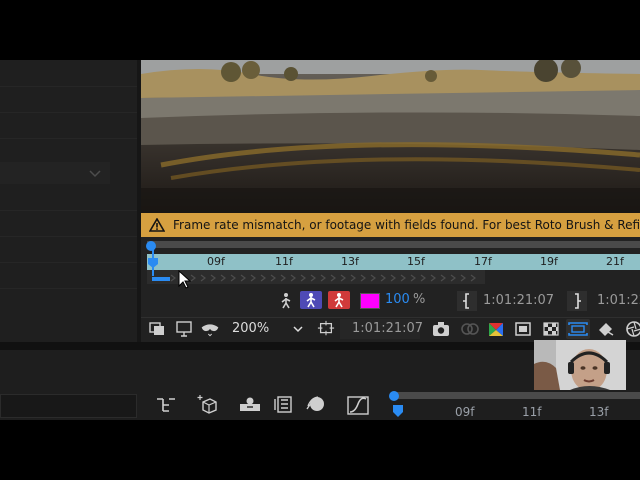  I want to click on frame-blending-icon, so click(283, 404).